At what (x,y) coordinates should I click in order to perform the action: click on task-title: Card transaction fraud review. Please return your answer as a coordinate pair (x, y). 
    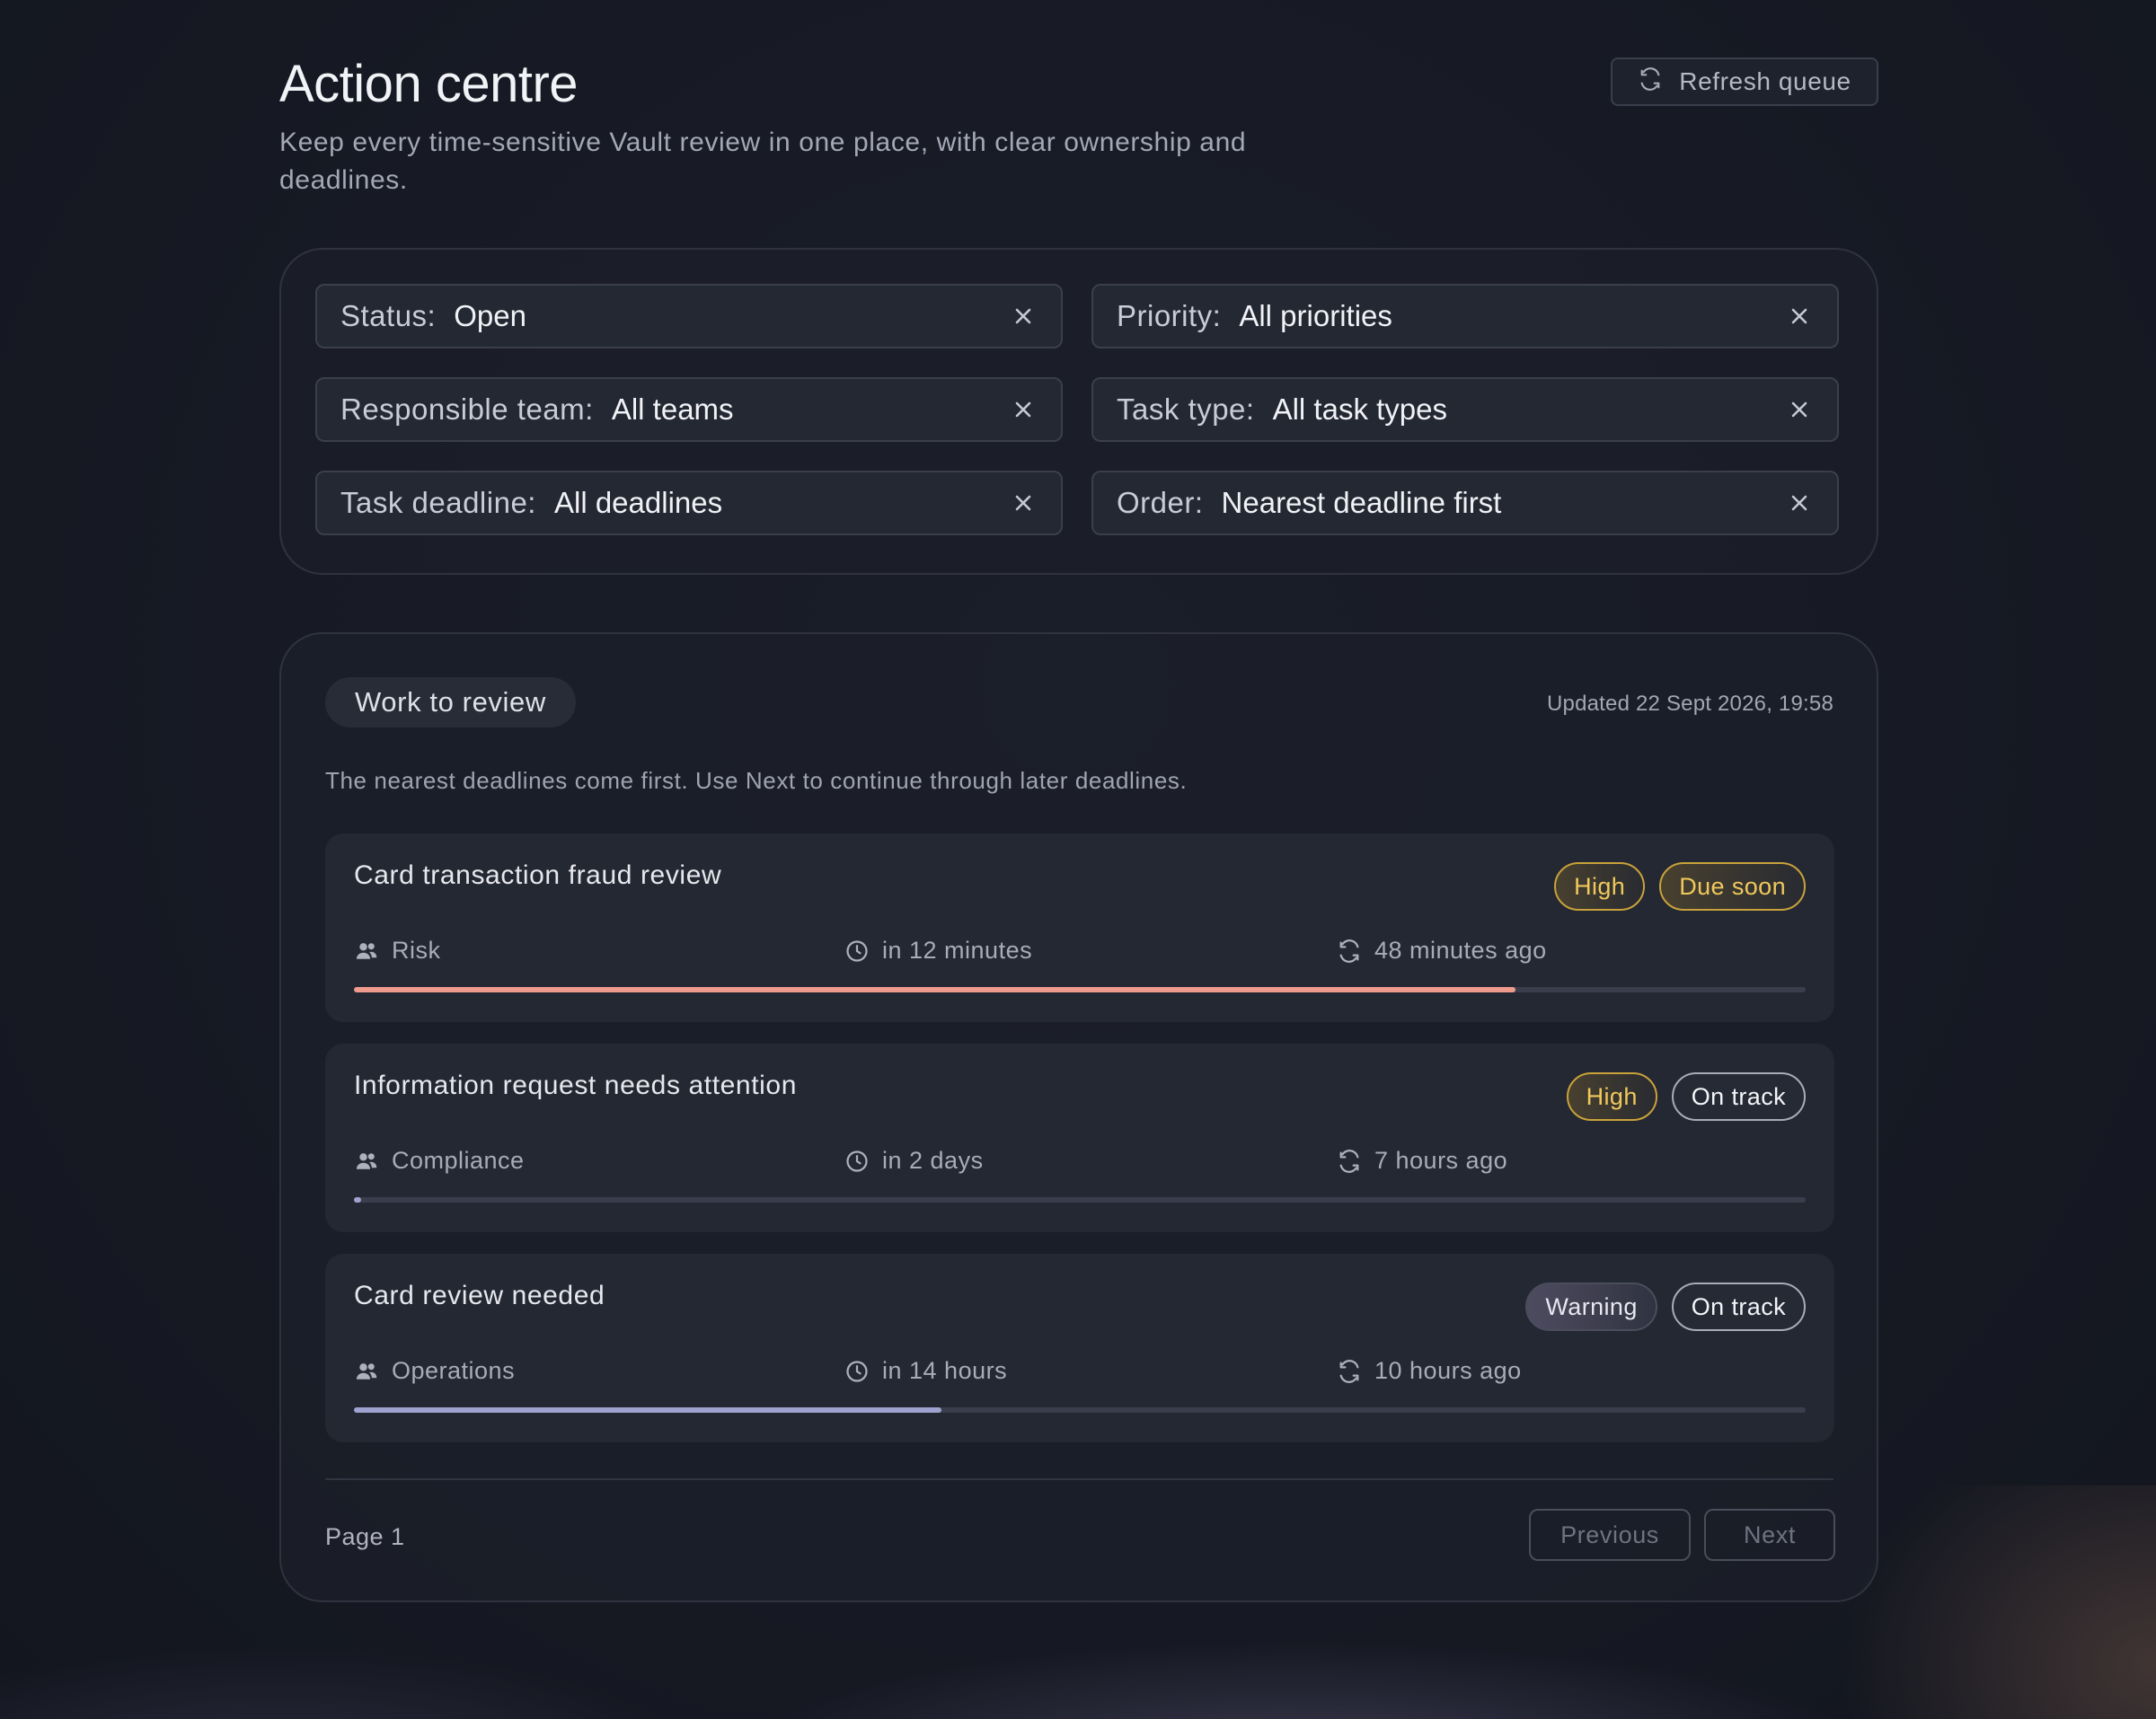
    Looking at the image, I should click on (538, 875).